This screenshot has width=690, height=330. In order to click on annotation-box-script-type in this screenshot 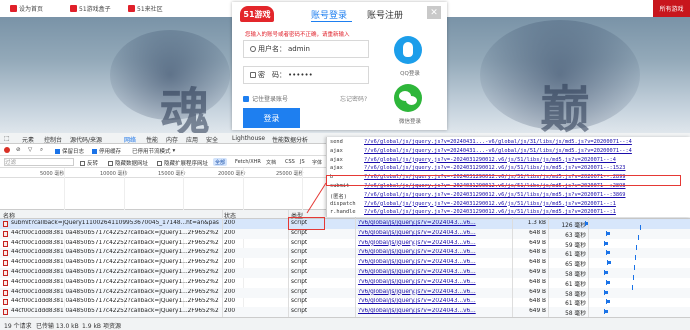, I will do `click(306, 223)`.